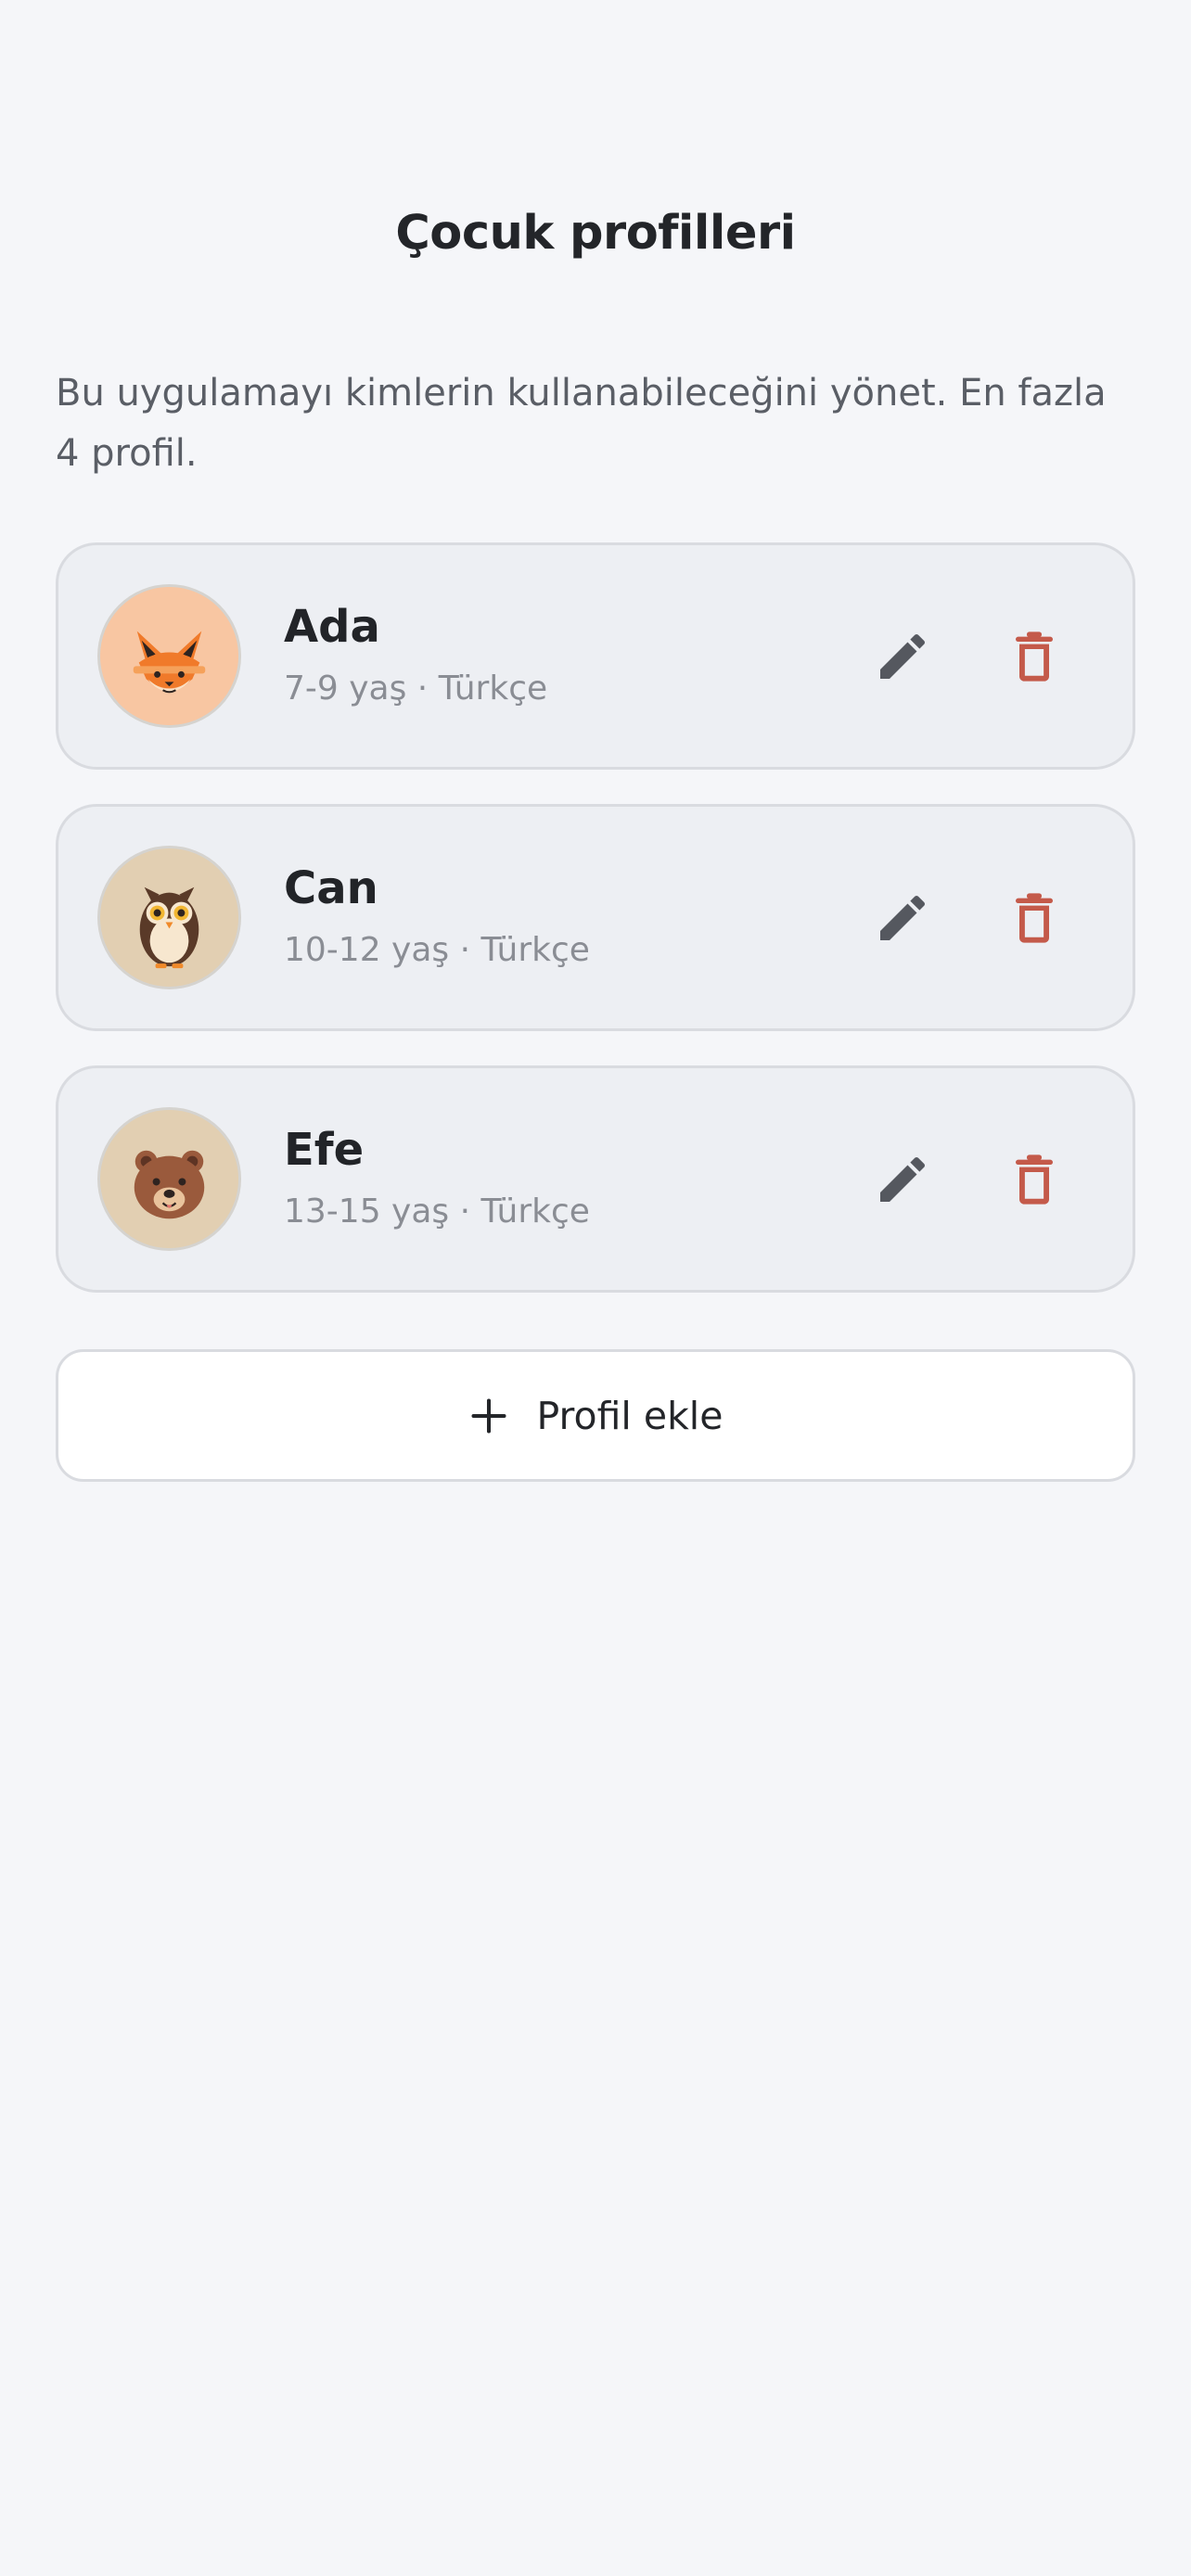 The height and width of the screenshot is (2576, 1191). Describe the element at coordinates (595, 656) in the screenshot. I see `profile-card-ada: Ada 7-9 yaş · Türkçe` at that location.